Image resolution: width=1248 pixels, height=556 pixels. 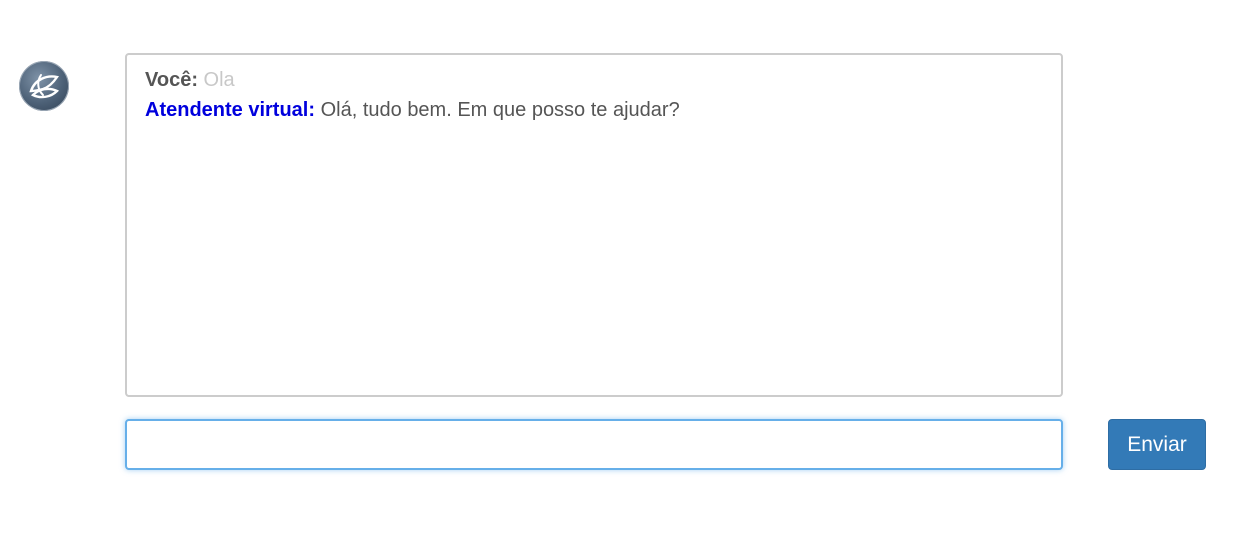 I want to click on message-speaker: Você:, so click(x=171, y=80).